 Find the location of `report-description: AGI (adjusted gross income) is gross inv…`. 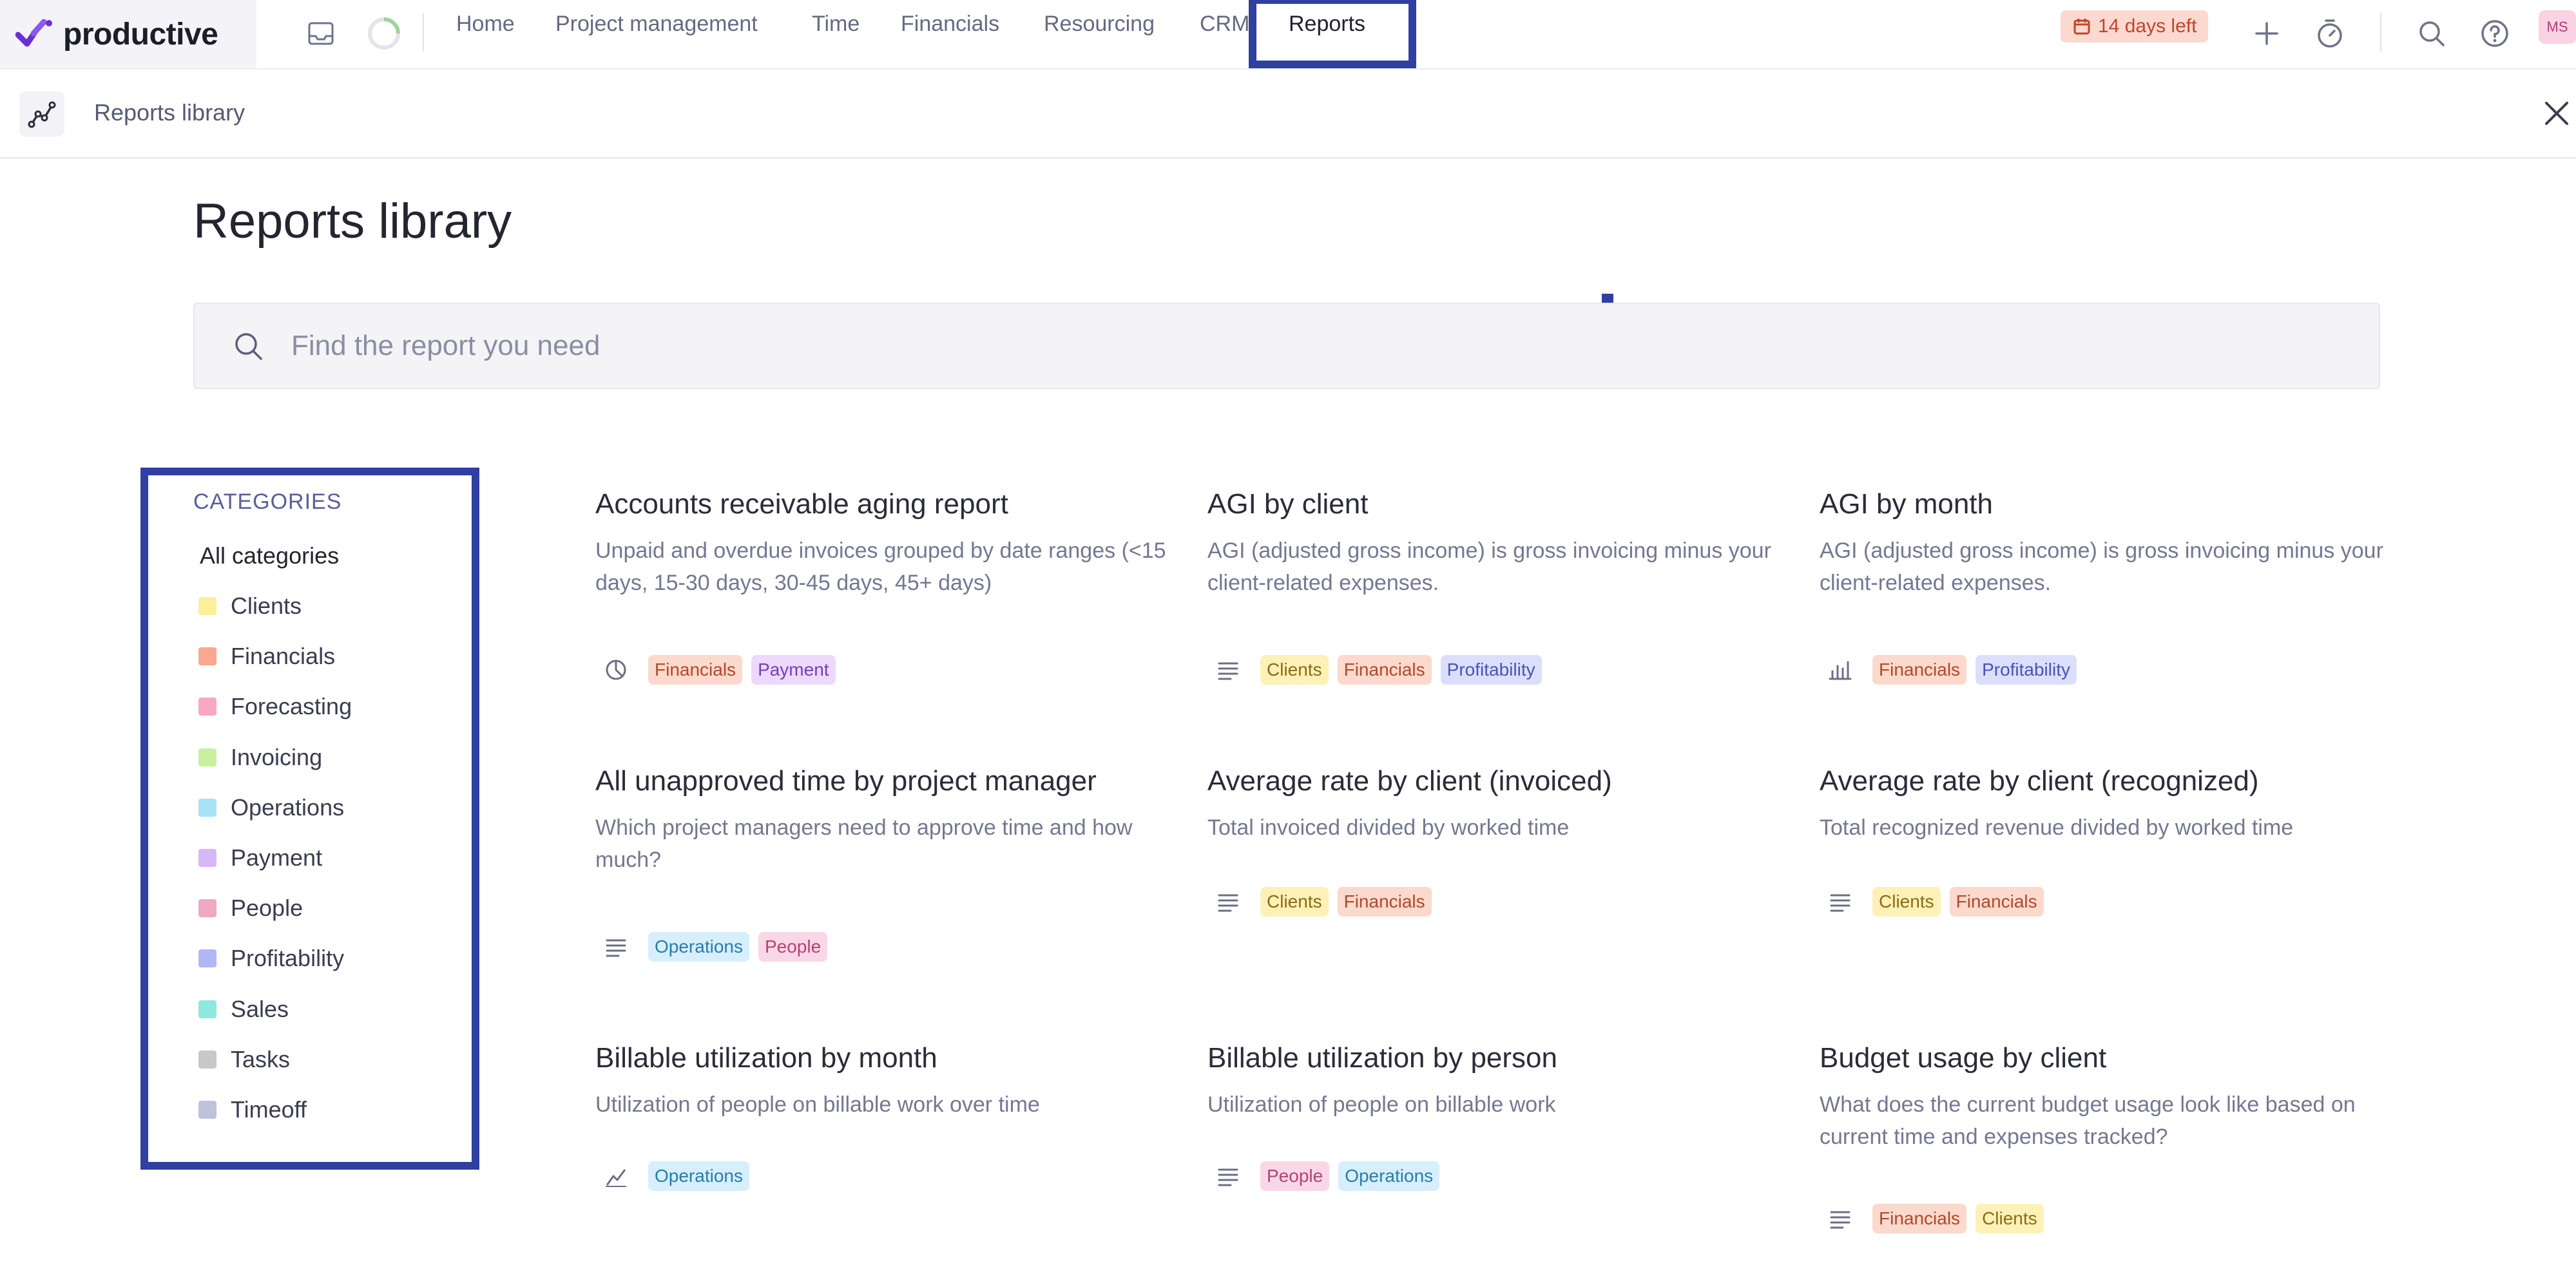

report-description: AGI (adjusted gross income) is gross inv… is located at coordinates (2101, 566).